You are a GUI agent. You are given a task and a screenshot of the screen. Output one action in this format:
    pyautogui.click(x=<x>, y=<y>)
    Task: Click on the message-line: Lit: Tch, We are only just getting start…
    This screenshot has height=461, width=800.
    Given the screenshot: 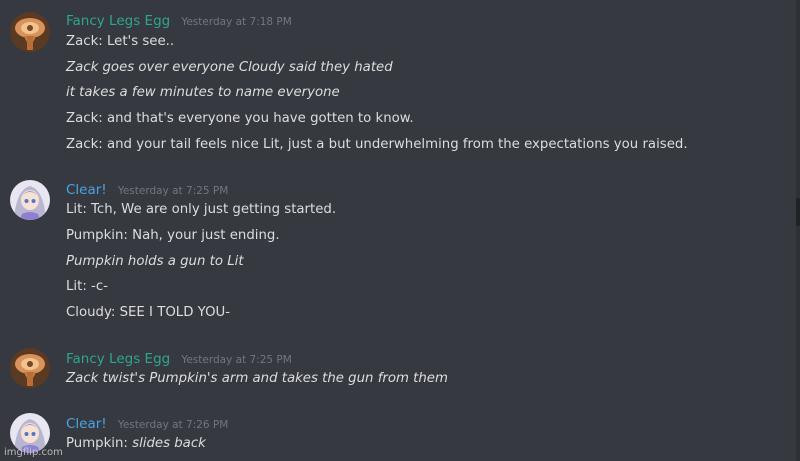 What is the action you would take?
    pyautogui.click(x=201, y=209)
    